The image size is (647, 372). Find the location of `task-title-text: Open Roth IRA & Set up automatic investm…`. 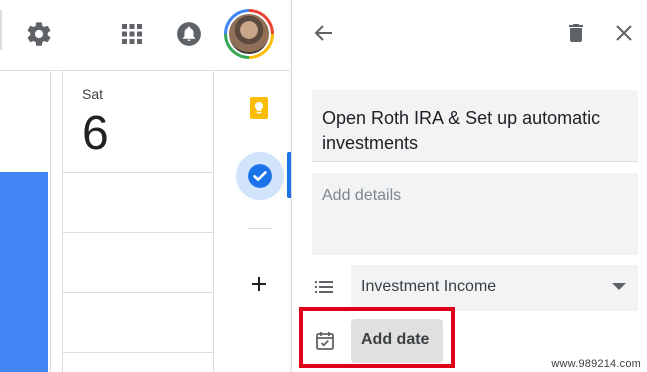

task-title-text: Open Roth IRA & Set up automatic investm… is located at coordinates (461, 130).